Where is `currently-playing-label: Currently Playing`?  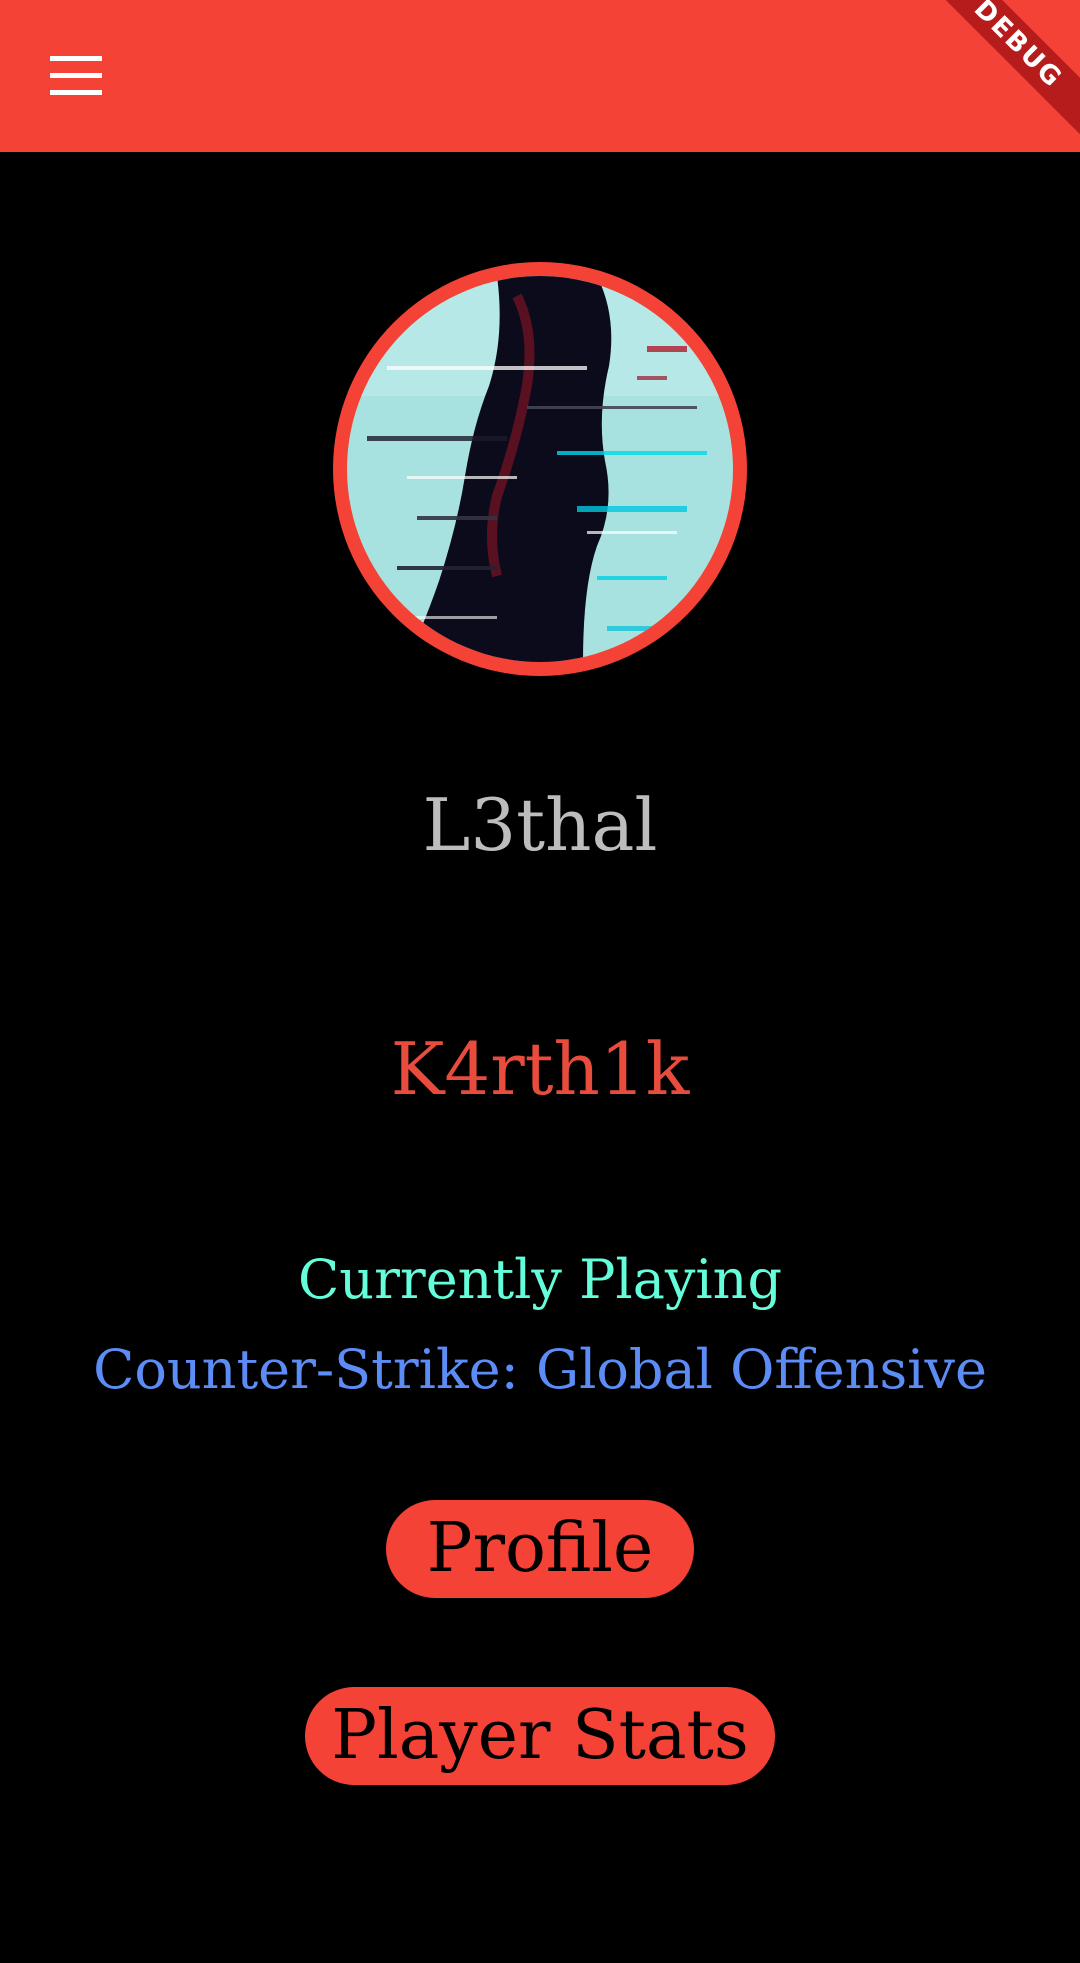 currently-playing-label: Currently Playing is located at coordinates (540, 1279).